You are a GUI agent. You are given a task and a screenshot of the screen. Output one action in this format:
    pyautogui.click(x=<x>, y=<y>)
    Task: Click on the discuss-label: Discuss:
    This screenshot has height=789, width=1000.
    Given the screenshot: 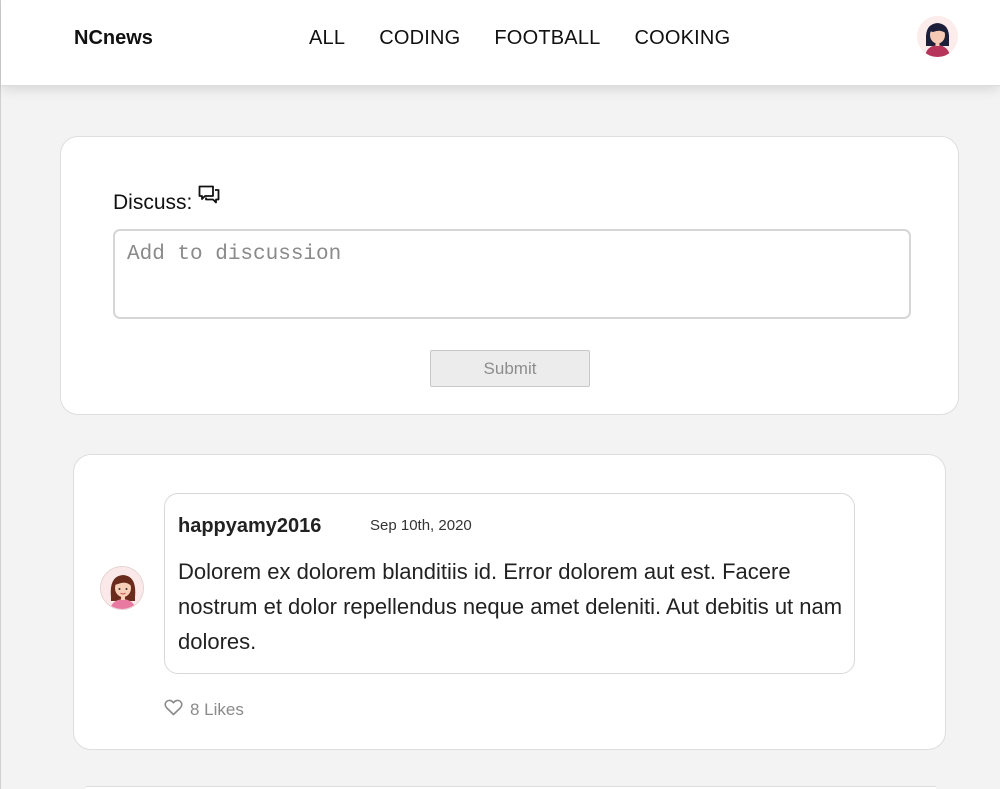 What is the action you would take?
    pyautogui.click(x=153, y=202)
    